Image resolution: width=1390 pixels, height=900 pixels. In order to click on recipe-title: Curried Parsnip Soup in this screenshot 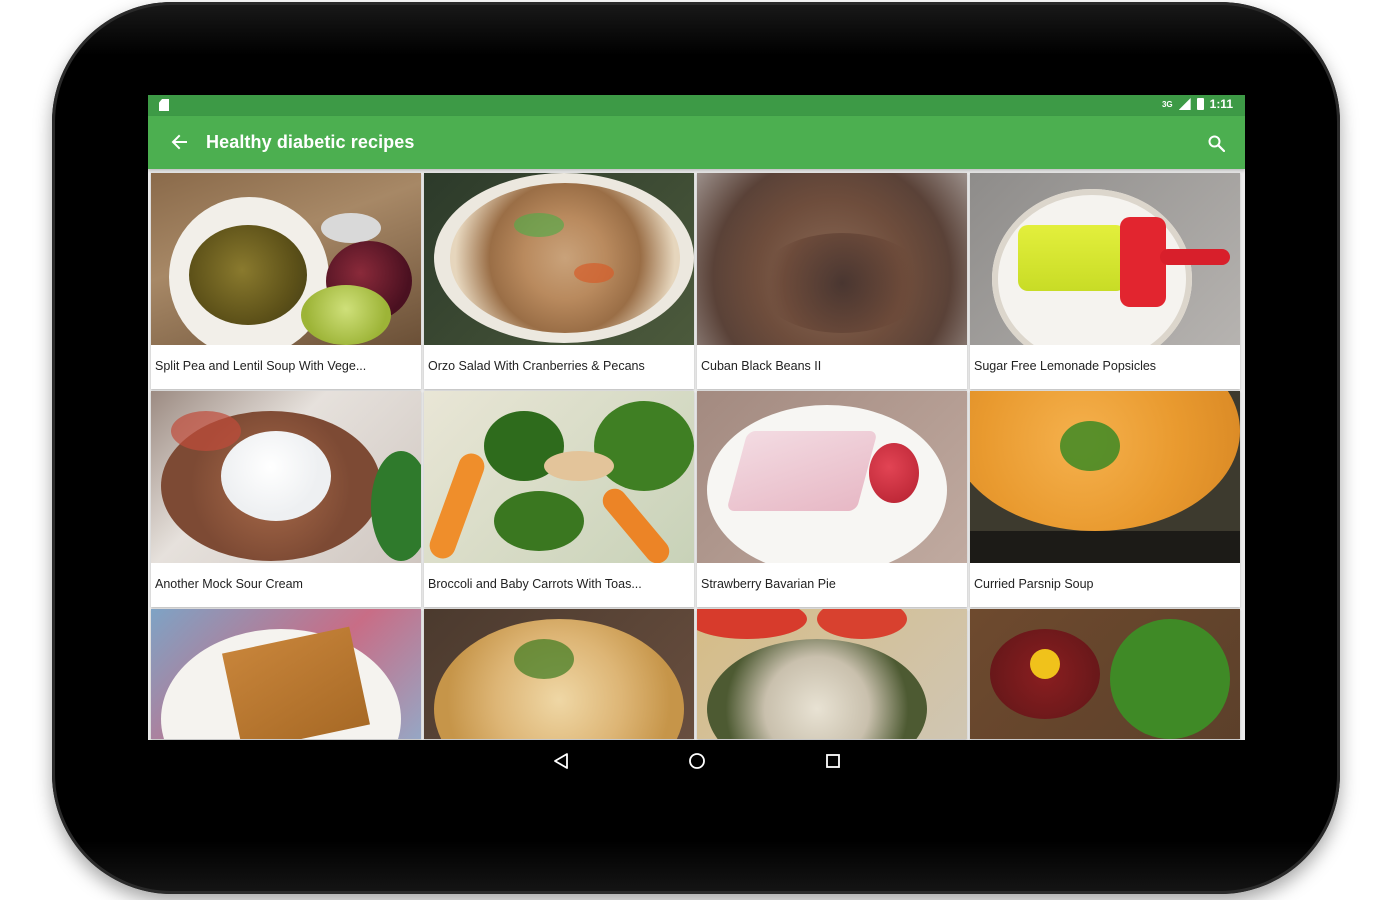, I will do `click(1034, 584)`.